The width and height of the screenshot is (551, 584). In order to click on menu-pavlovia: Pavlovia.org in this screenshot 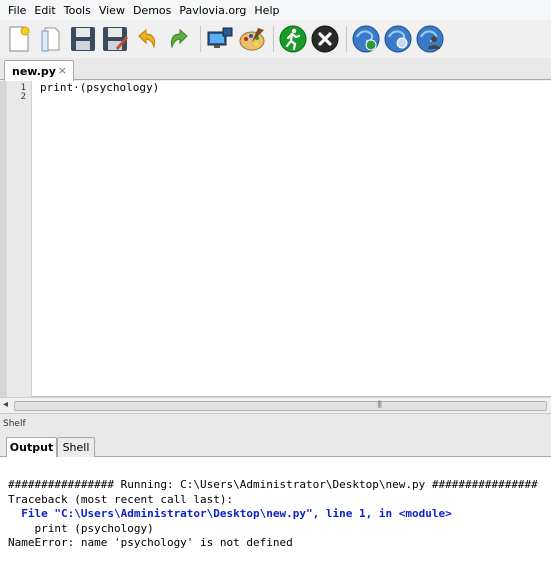, I will do `click(212, 10)`.